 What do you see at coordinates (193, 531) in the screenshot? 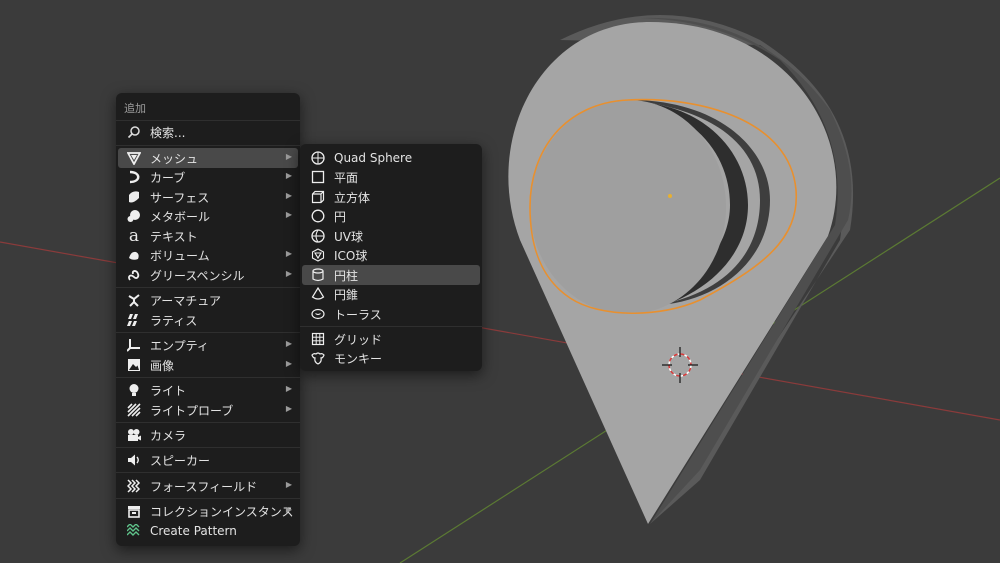
I see `menu-item-label: Create Pattern` at bounding box center [193, 531].